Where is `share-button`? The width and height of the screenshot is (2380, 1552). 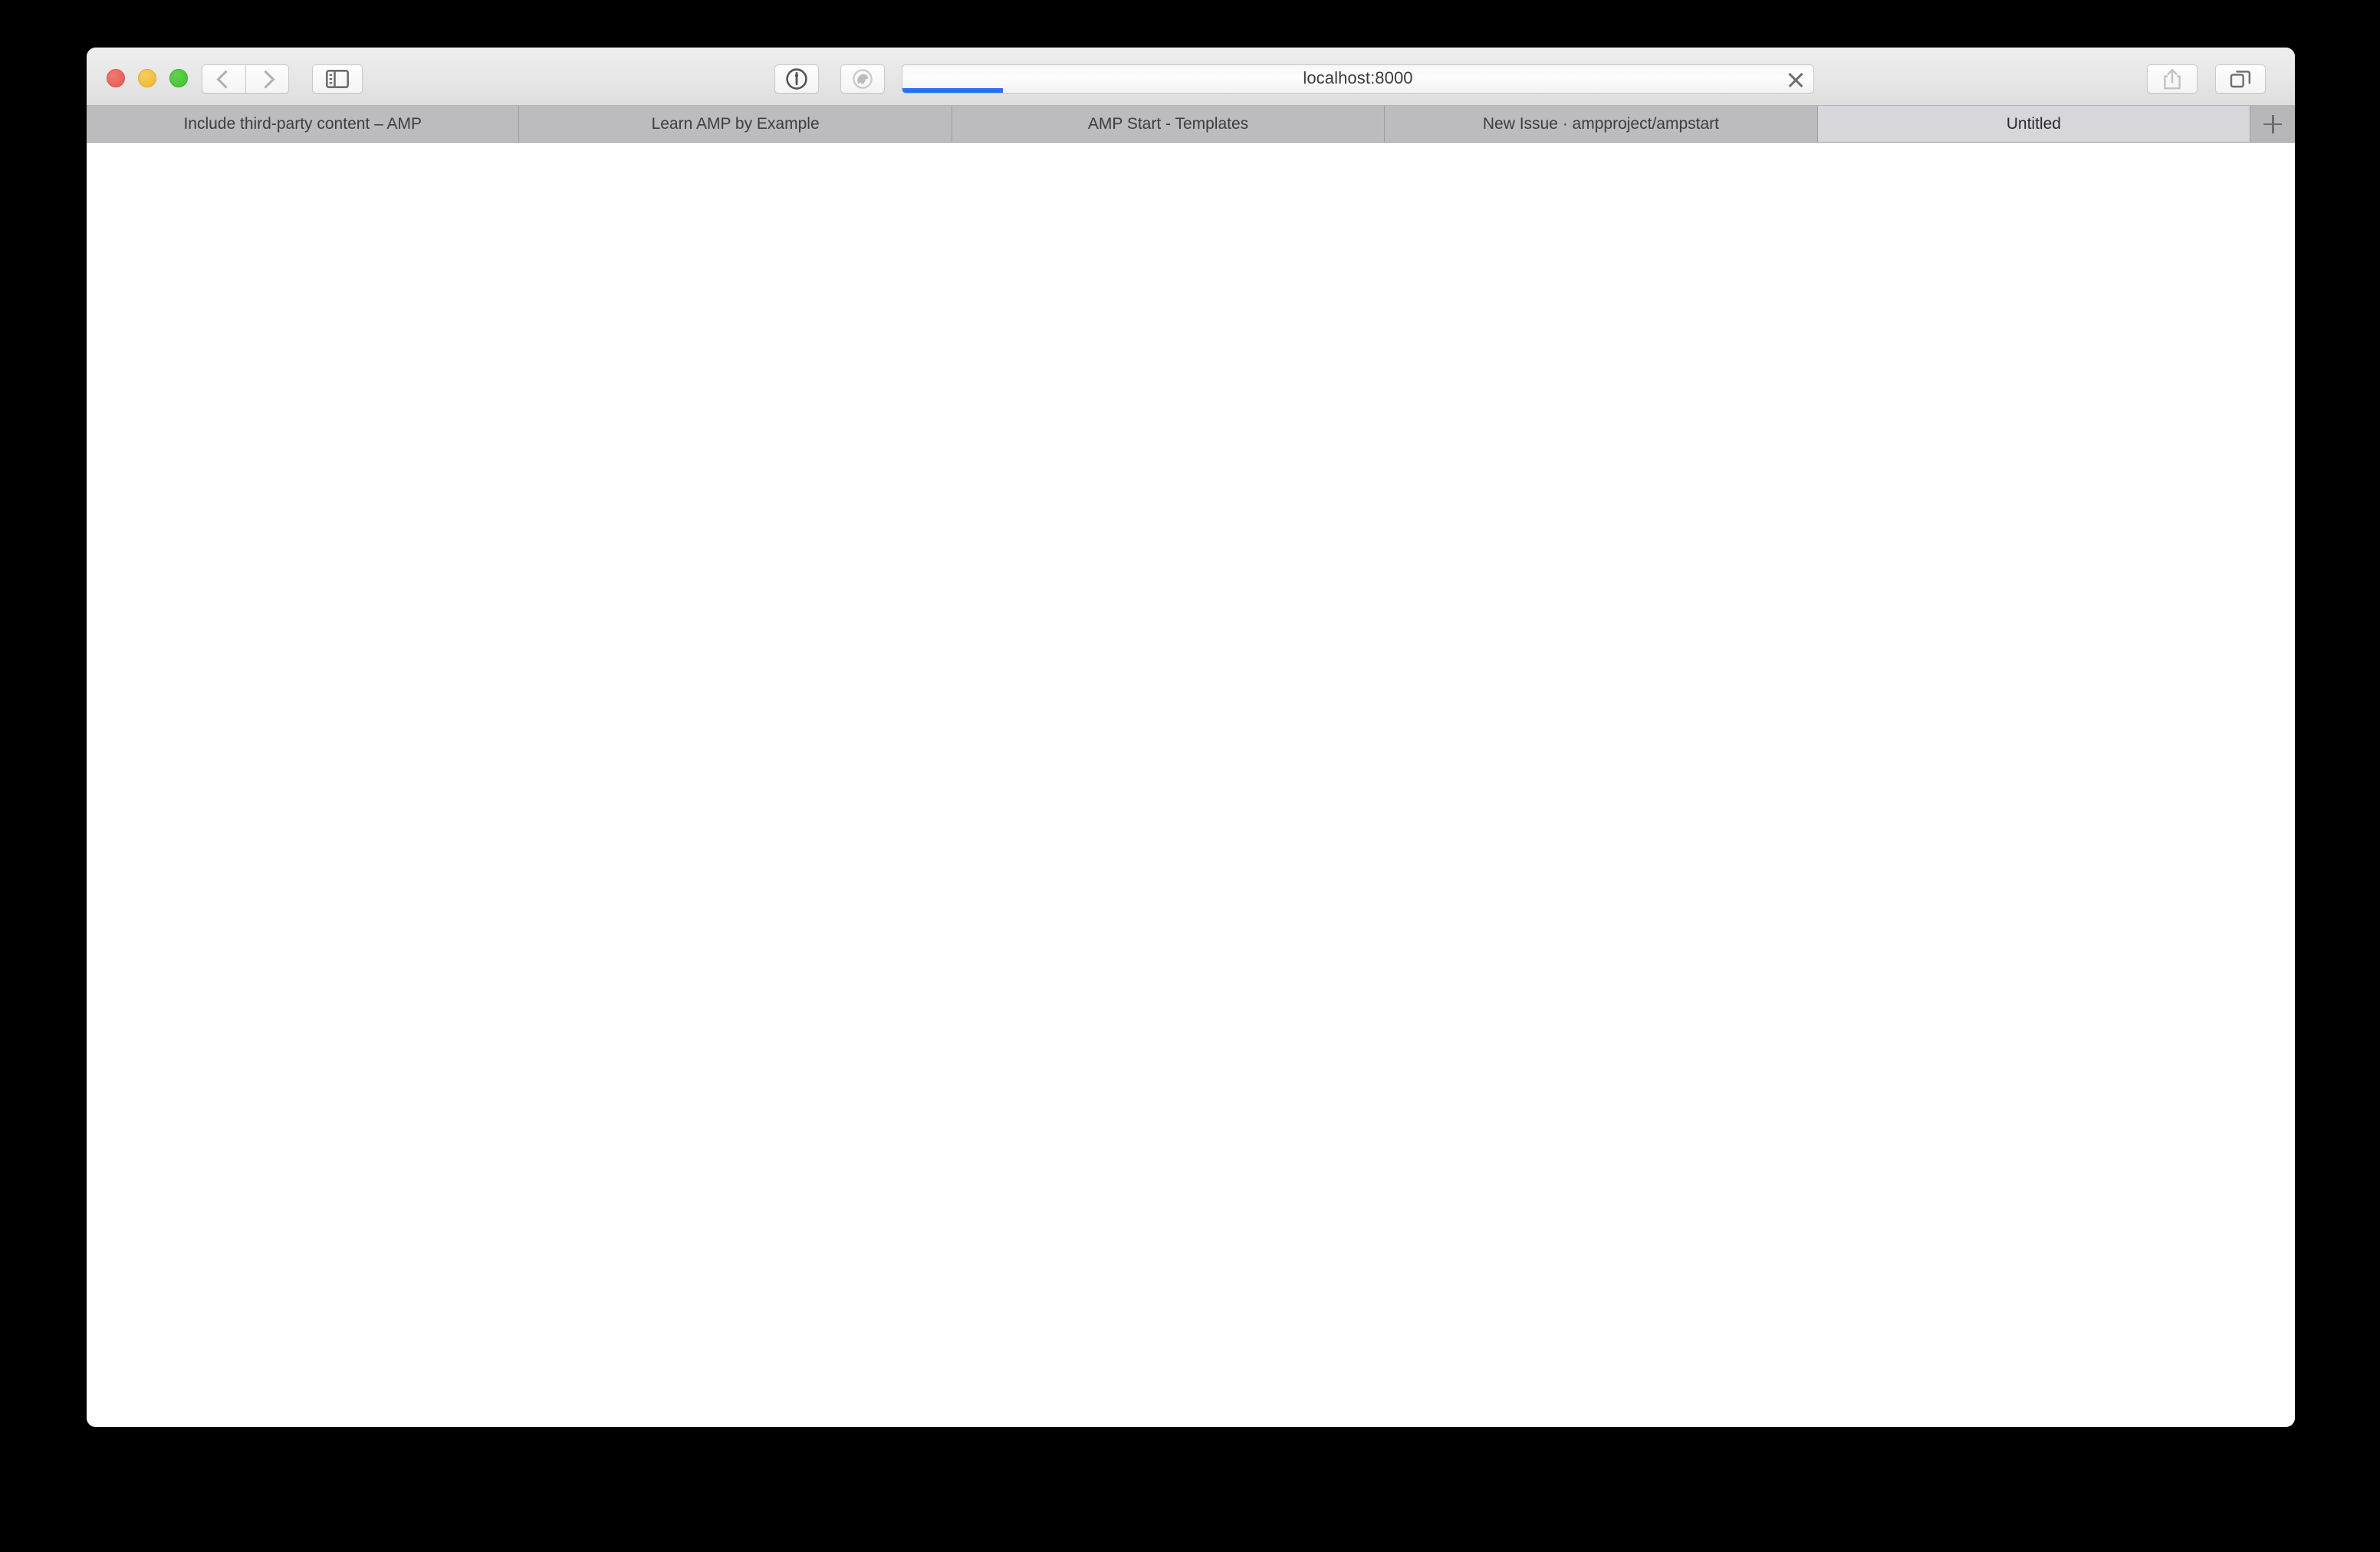
share-button is located at coordinates (2172, 79).